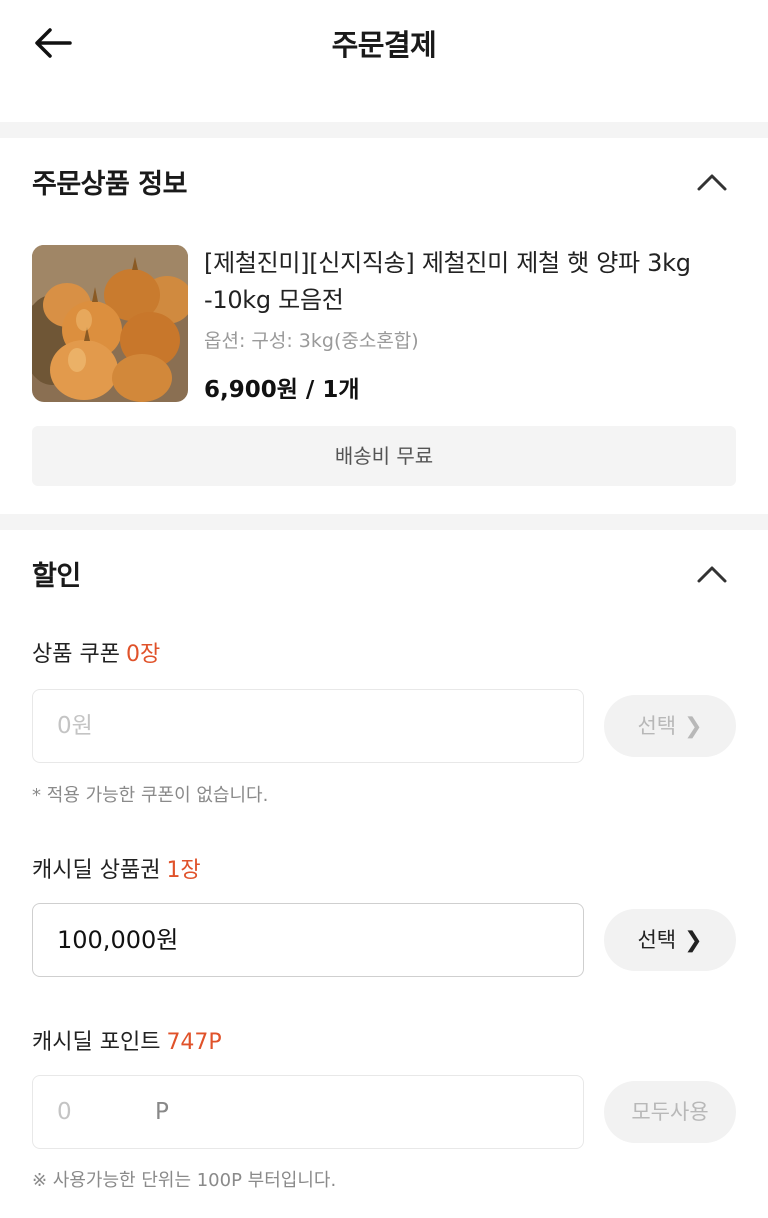  I want to click on discount-section-title: 할인, so click(56, 576).